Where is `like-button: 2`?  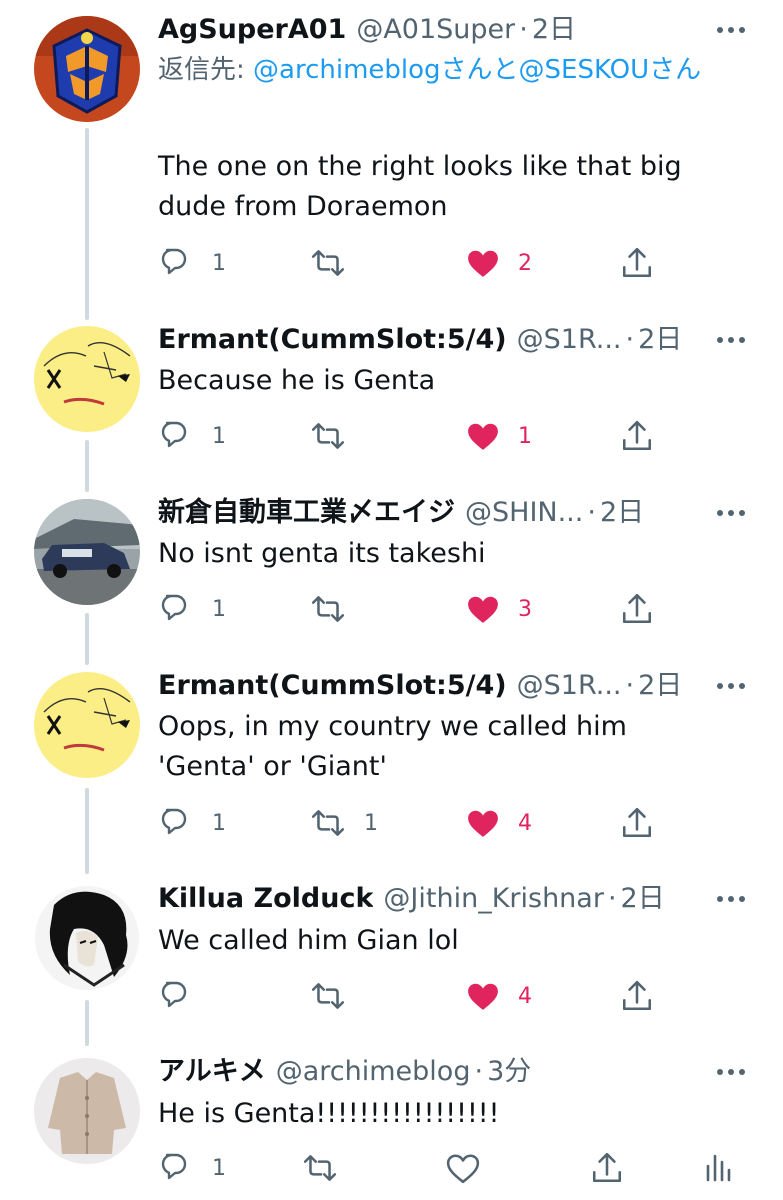 like-button: 2 is located at coordinates (499, 263).